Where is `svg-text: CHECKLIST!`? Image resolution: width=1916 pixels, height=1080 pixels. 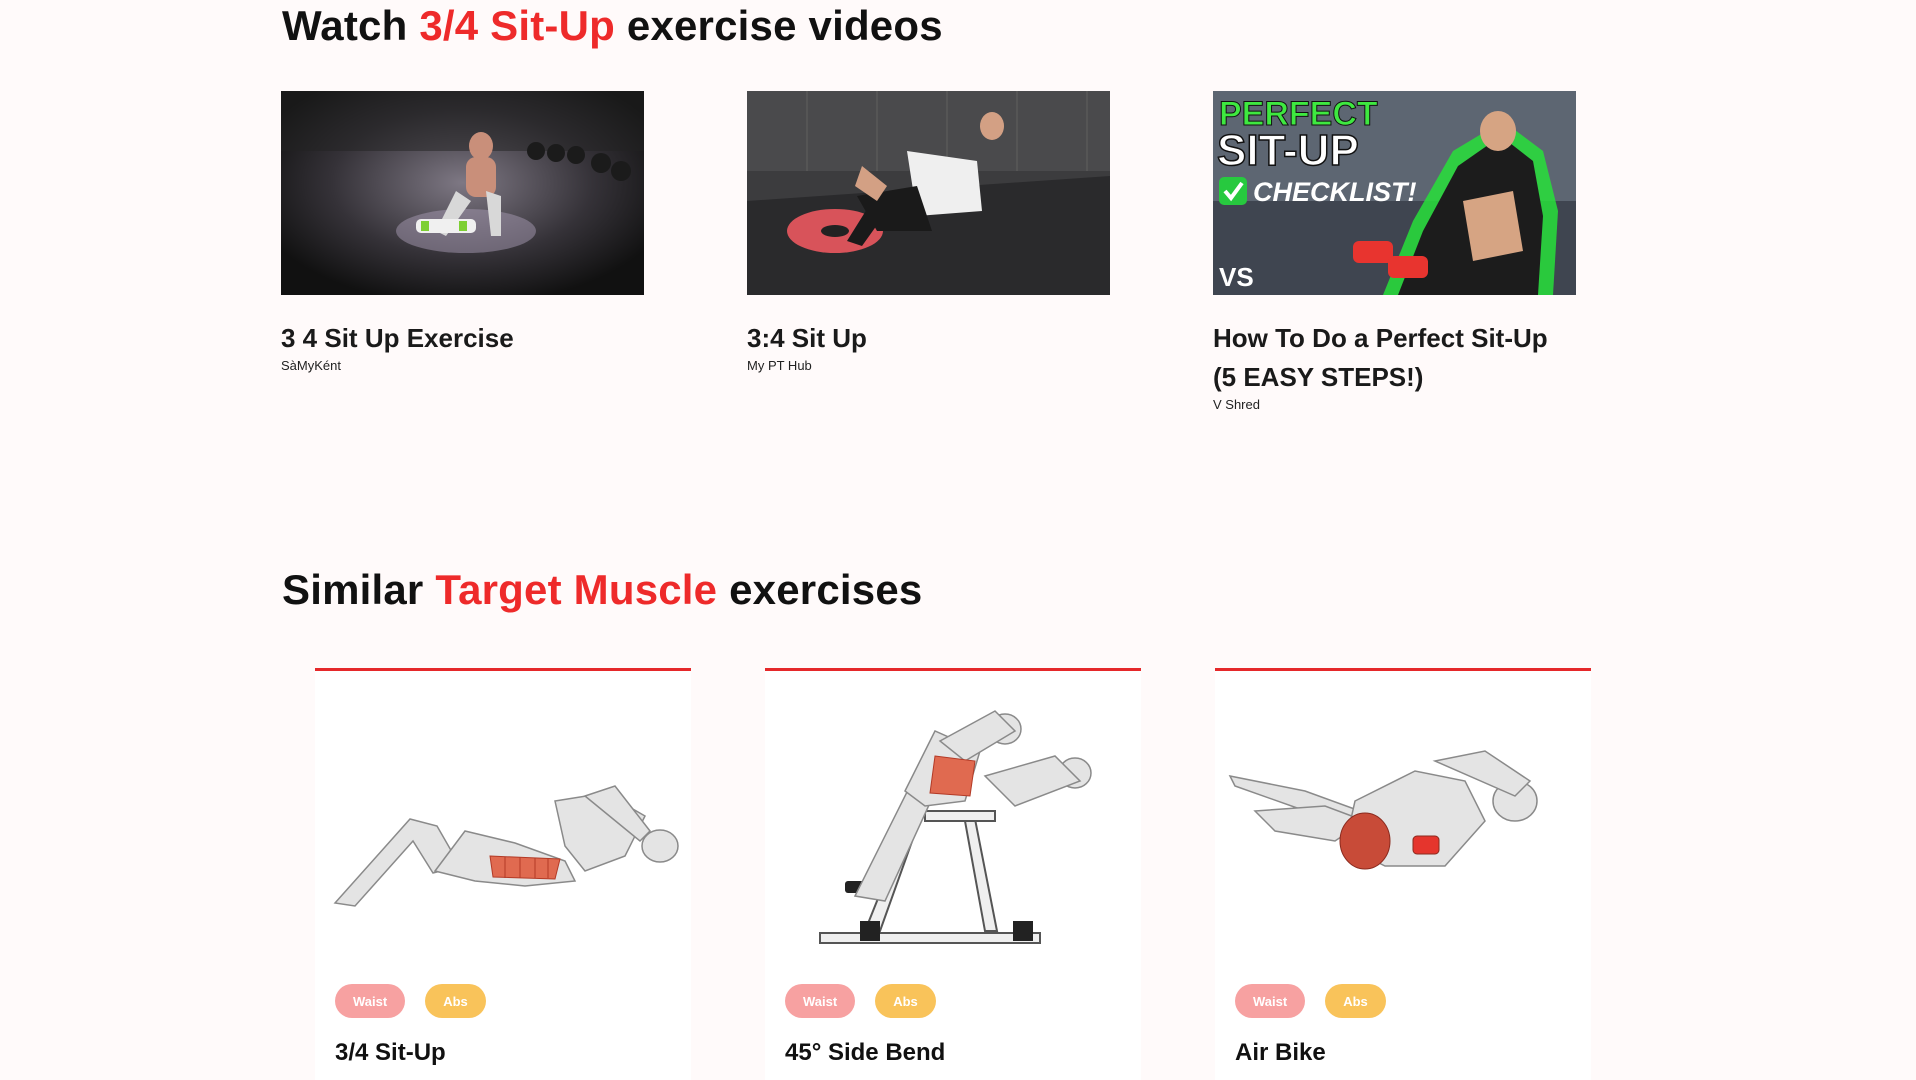
svg-text: CHECKLIST! is located at coordinates (1335, 192).